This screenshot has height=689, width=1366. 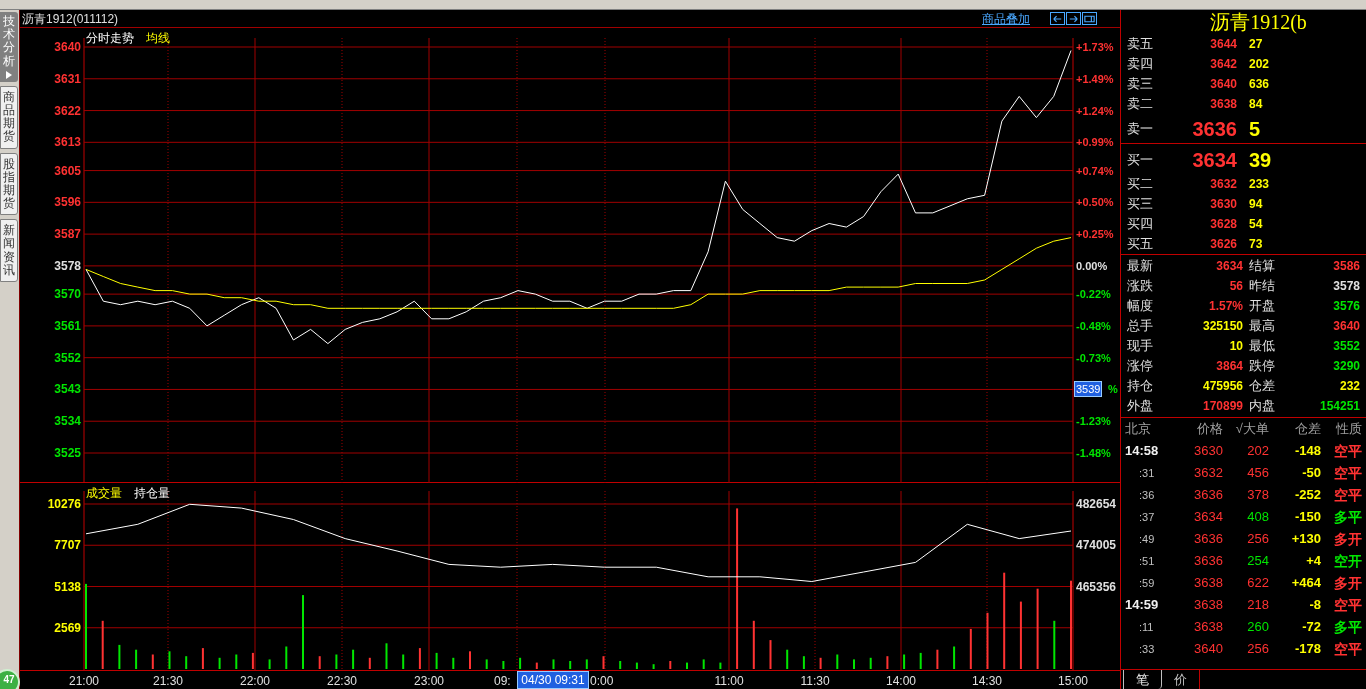 I want to click on panel-button, so click(x=1089, y=18).